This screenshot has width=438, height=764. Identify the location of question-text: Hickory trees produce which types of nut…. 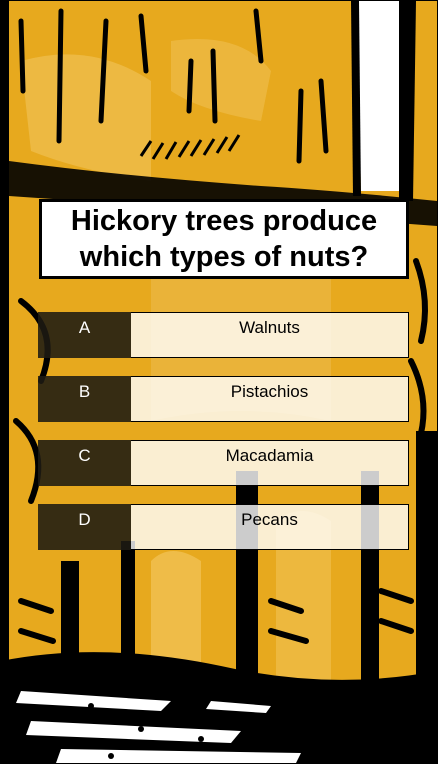
(224, 239).